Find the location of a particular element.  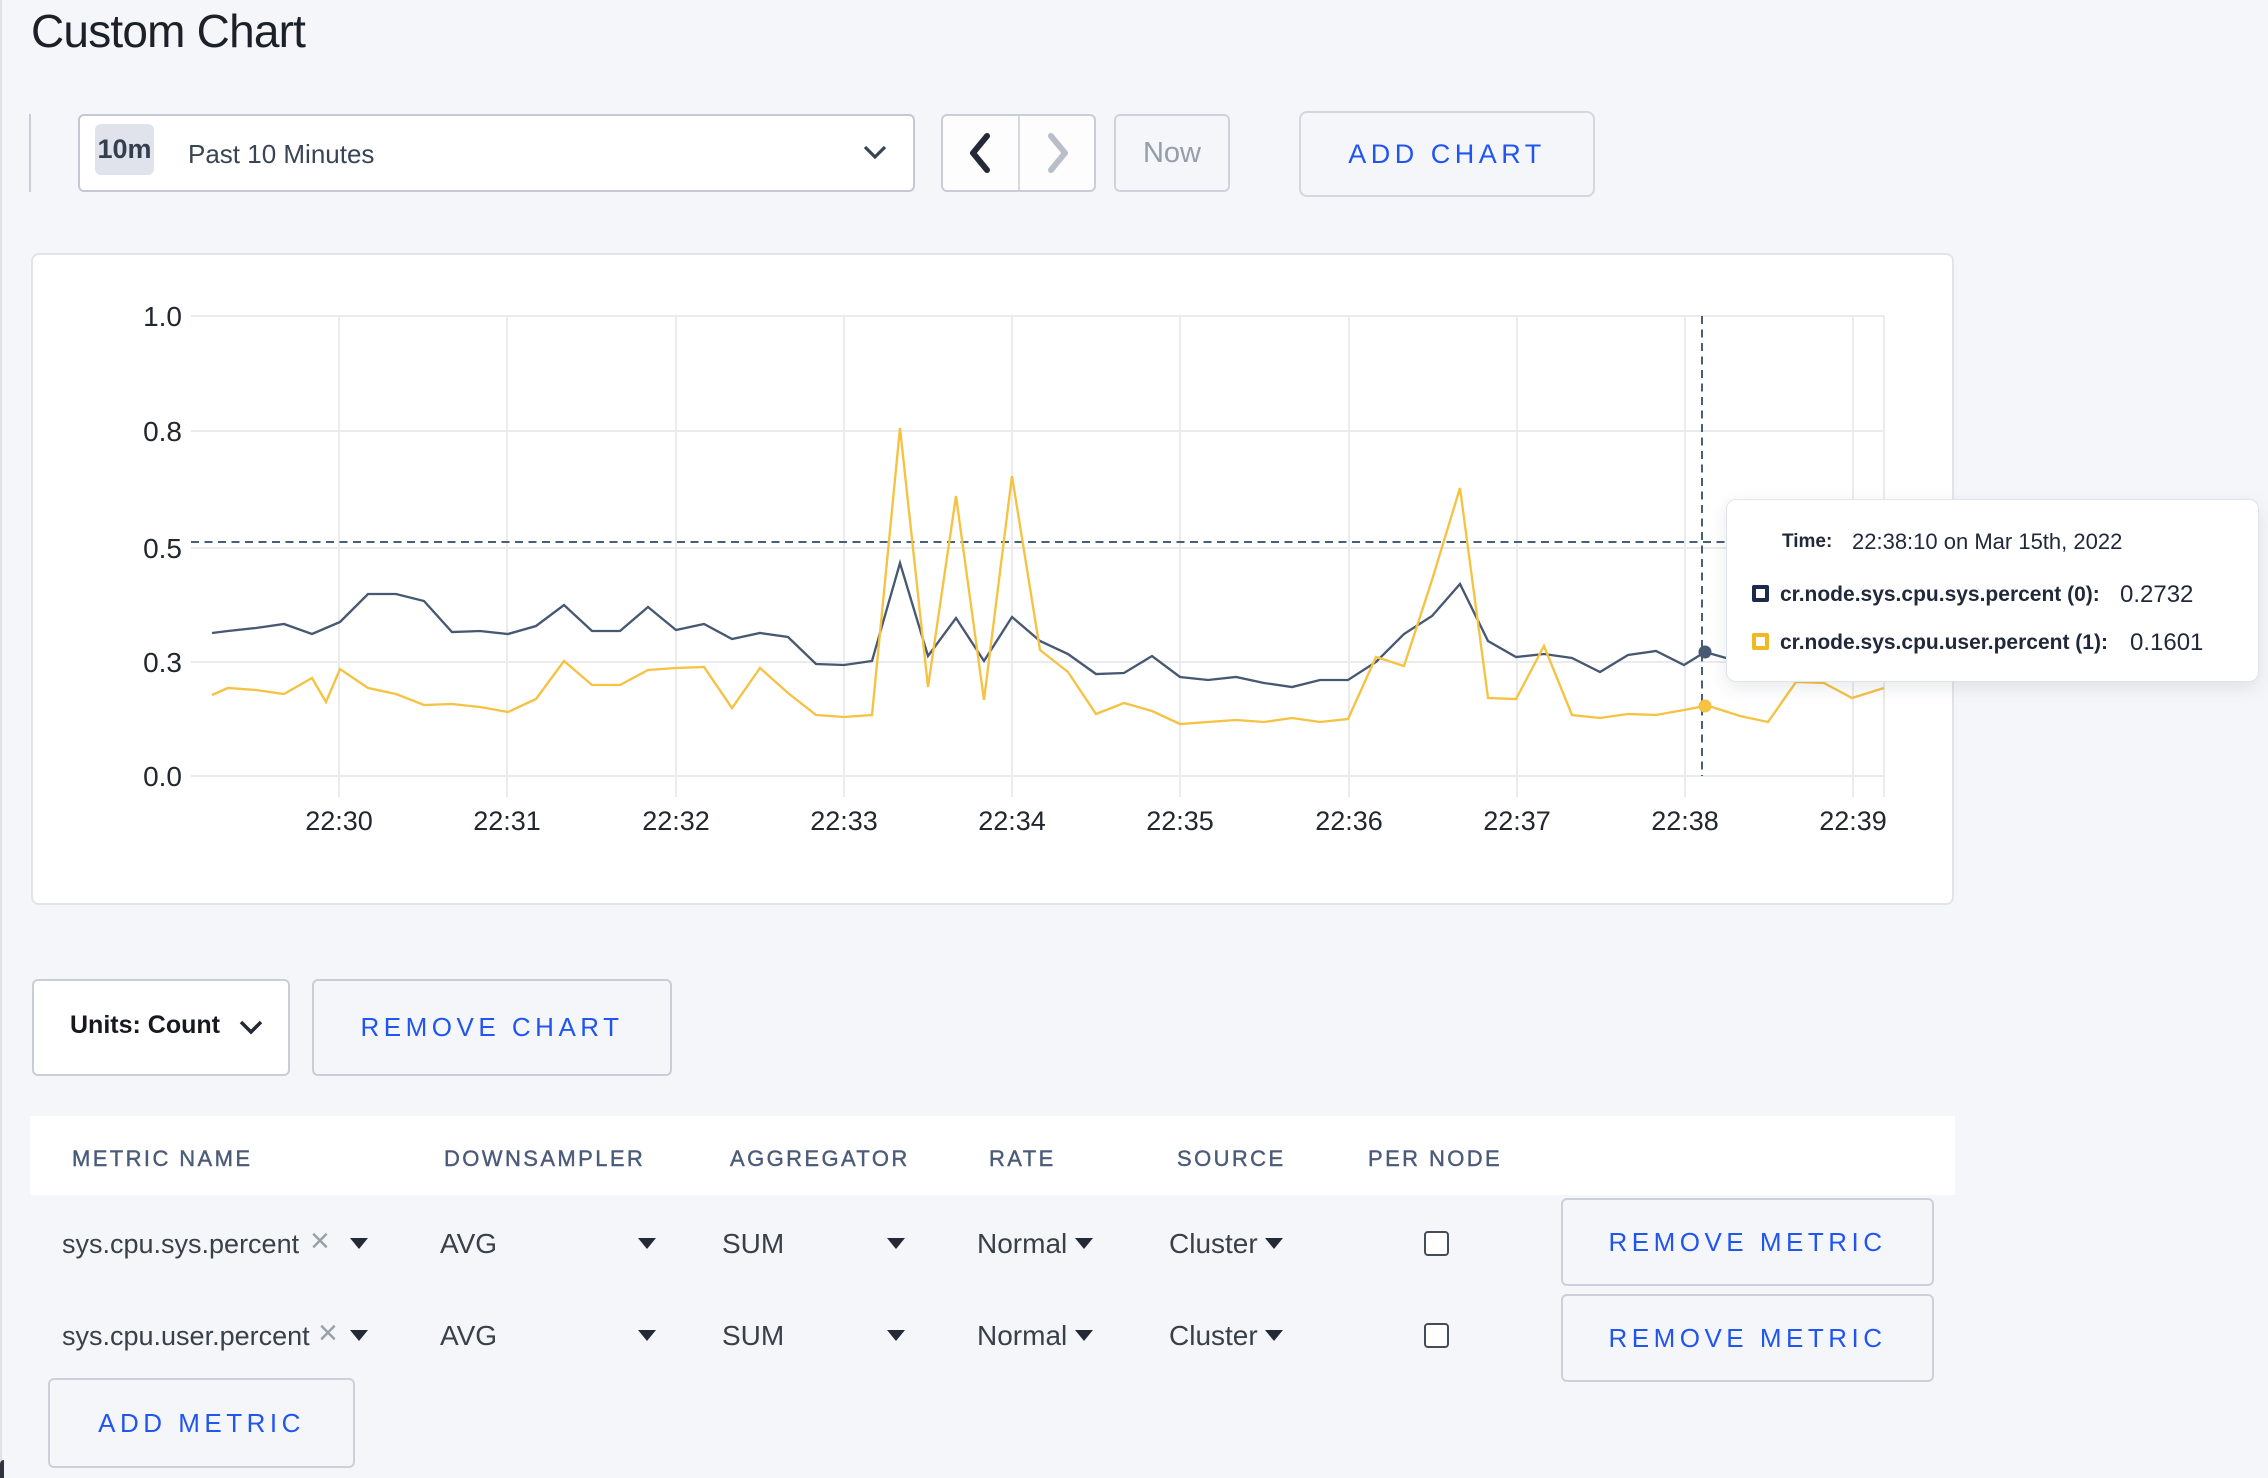

svg-text: 22:34 is located at coordinates (1012, 821).